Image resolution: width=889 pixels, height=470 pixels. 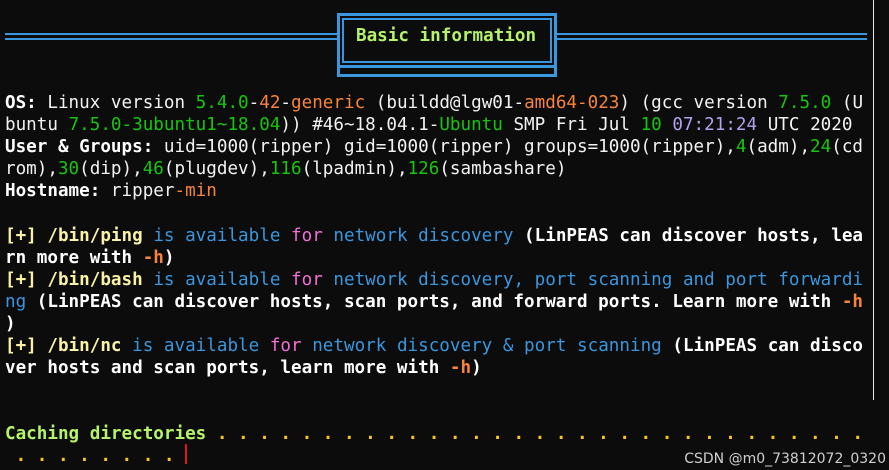 I want to click on groups-label: User & Groups:, so click(x=79, y=147).